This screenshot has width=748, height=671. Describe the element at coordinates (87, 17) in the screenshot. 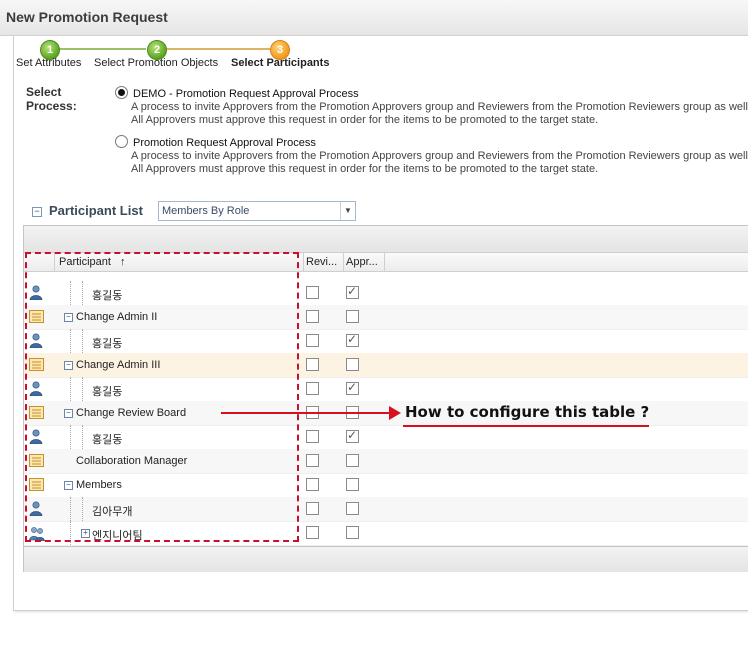

I see `window-title: New Promotion Request` at that location.